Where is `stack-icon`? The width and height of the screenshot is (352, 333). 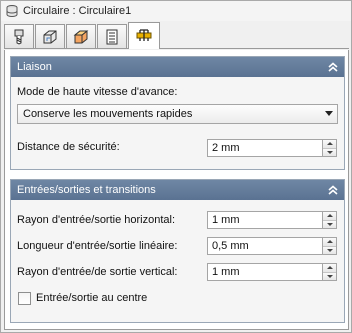 stack-icon is located at coordinates (12, 11).